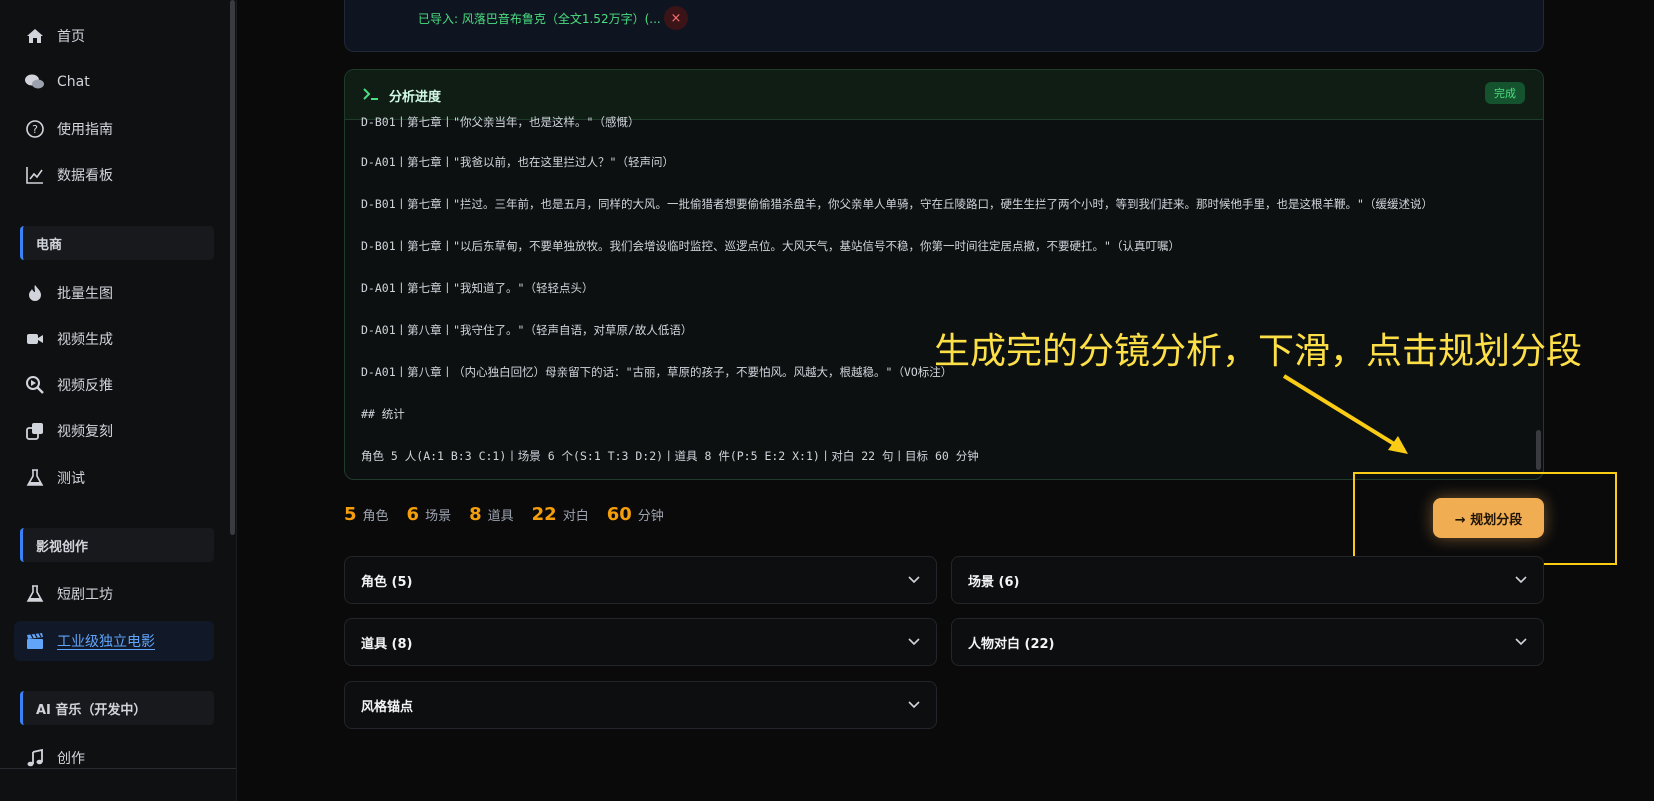 The width and height of the screenshot is (1654, 801). What do you see at coordinates (640, 705) in the screenshot?
I see `panel-style-anchors: 风格锚点` at bounding box center [640, 705].